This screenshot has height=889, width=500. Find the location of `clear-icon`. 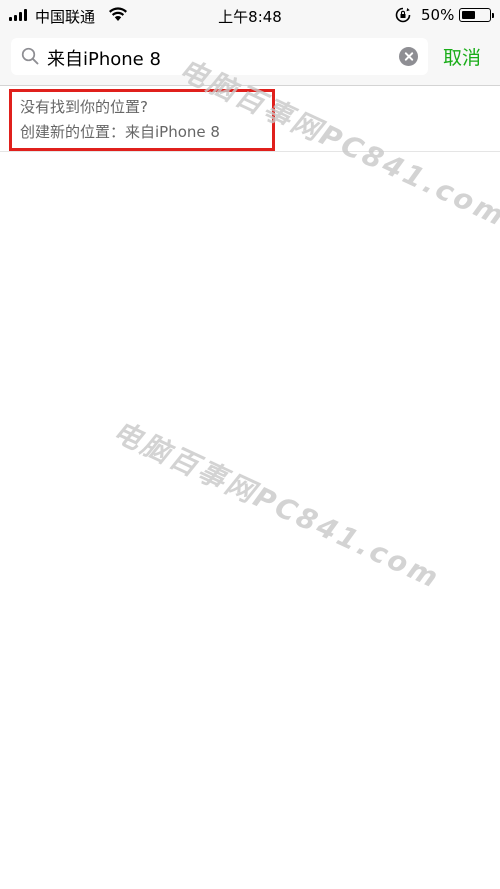

clear-icon is located at coordinates (408, 56).